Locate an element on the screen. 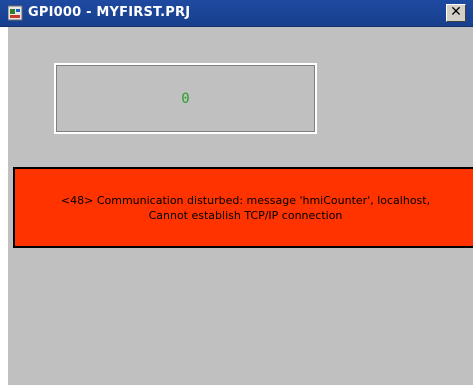  error-message-line-2: Cannot establish TCP/IP connection is located at coordinates (245, 215).